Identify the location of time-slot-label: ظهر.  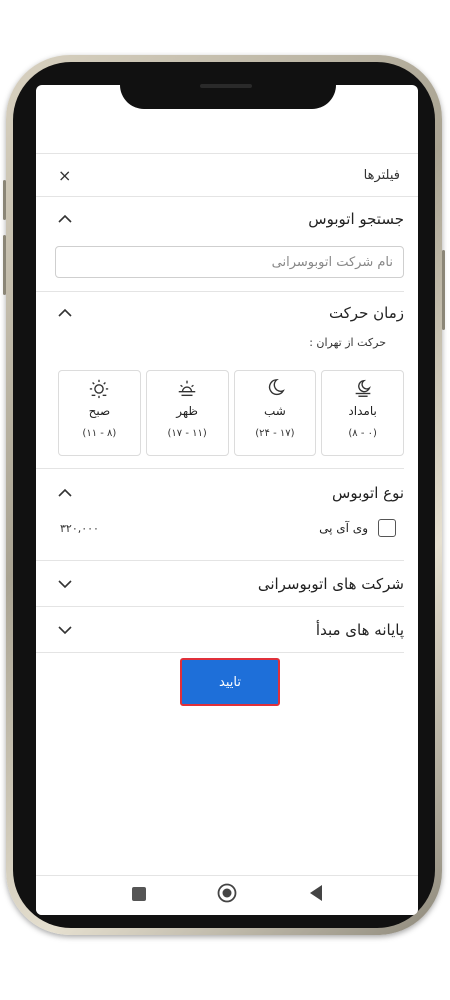
(187, 411).